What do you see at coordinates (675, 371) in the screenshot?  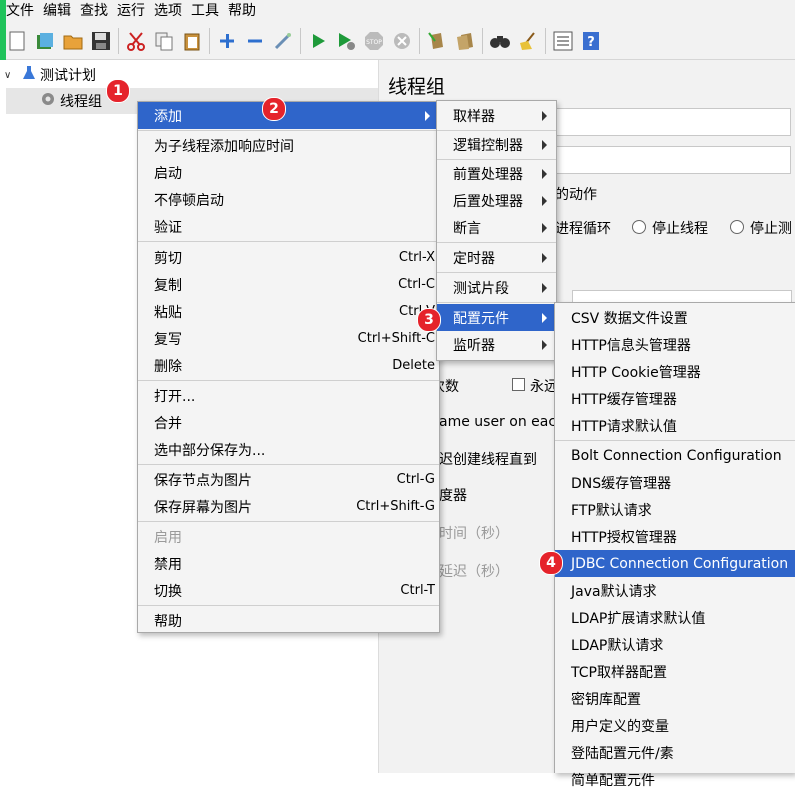 I see `config-item-http-cookie-manager: HTTP Cookie管理器` at bounding box center [675, 371].